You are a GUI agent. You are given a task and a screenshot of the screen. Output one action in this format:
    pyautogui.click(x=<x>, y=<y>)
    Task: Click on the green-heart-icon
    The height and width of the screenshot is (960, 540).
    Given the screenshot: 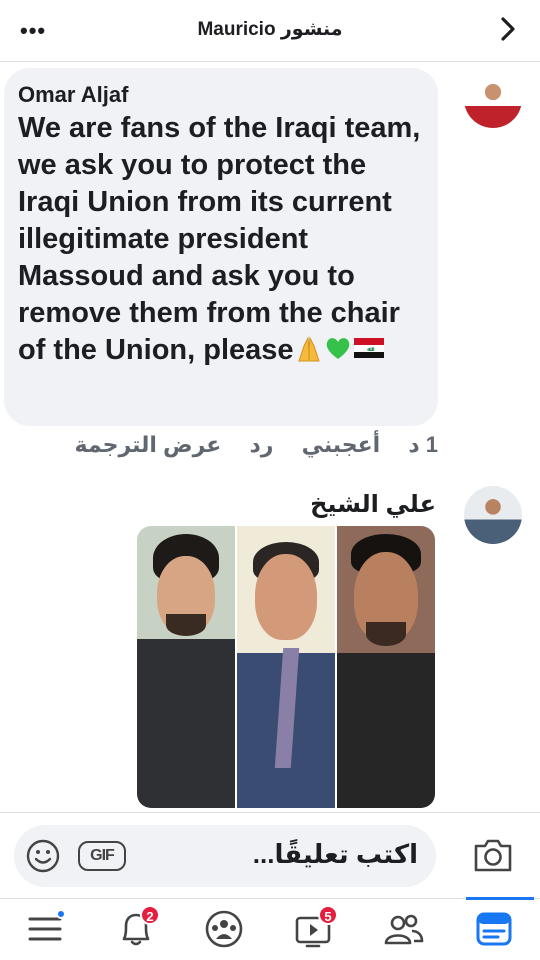 What is the action you would take?
    pyautogui.click(x=337, y=349)
    